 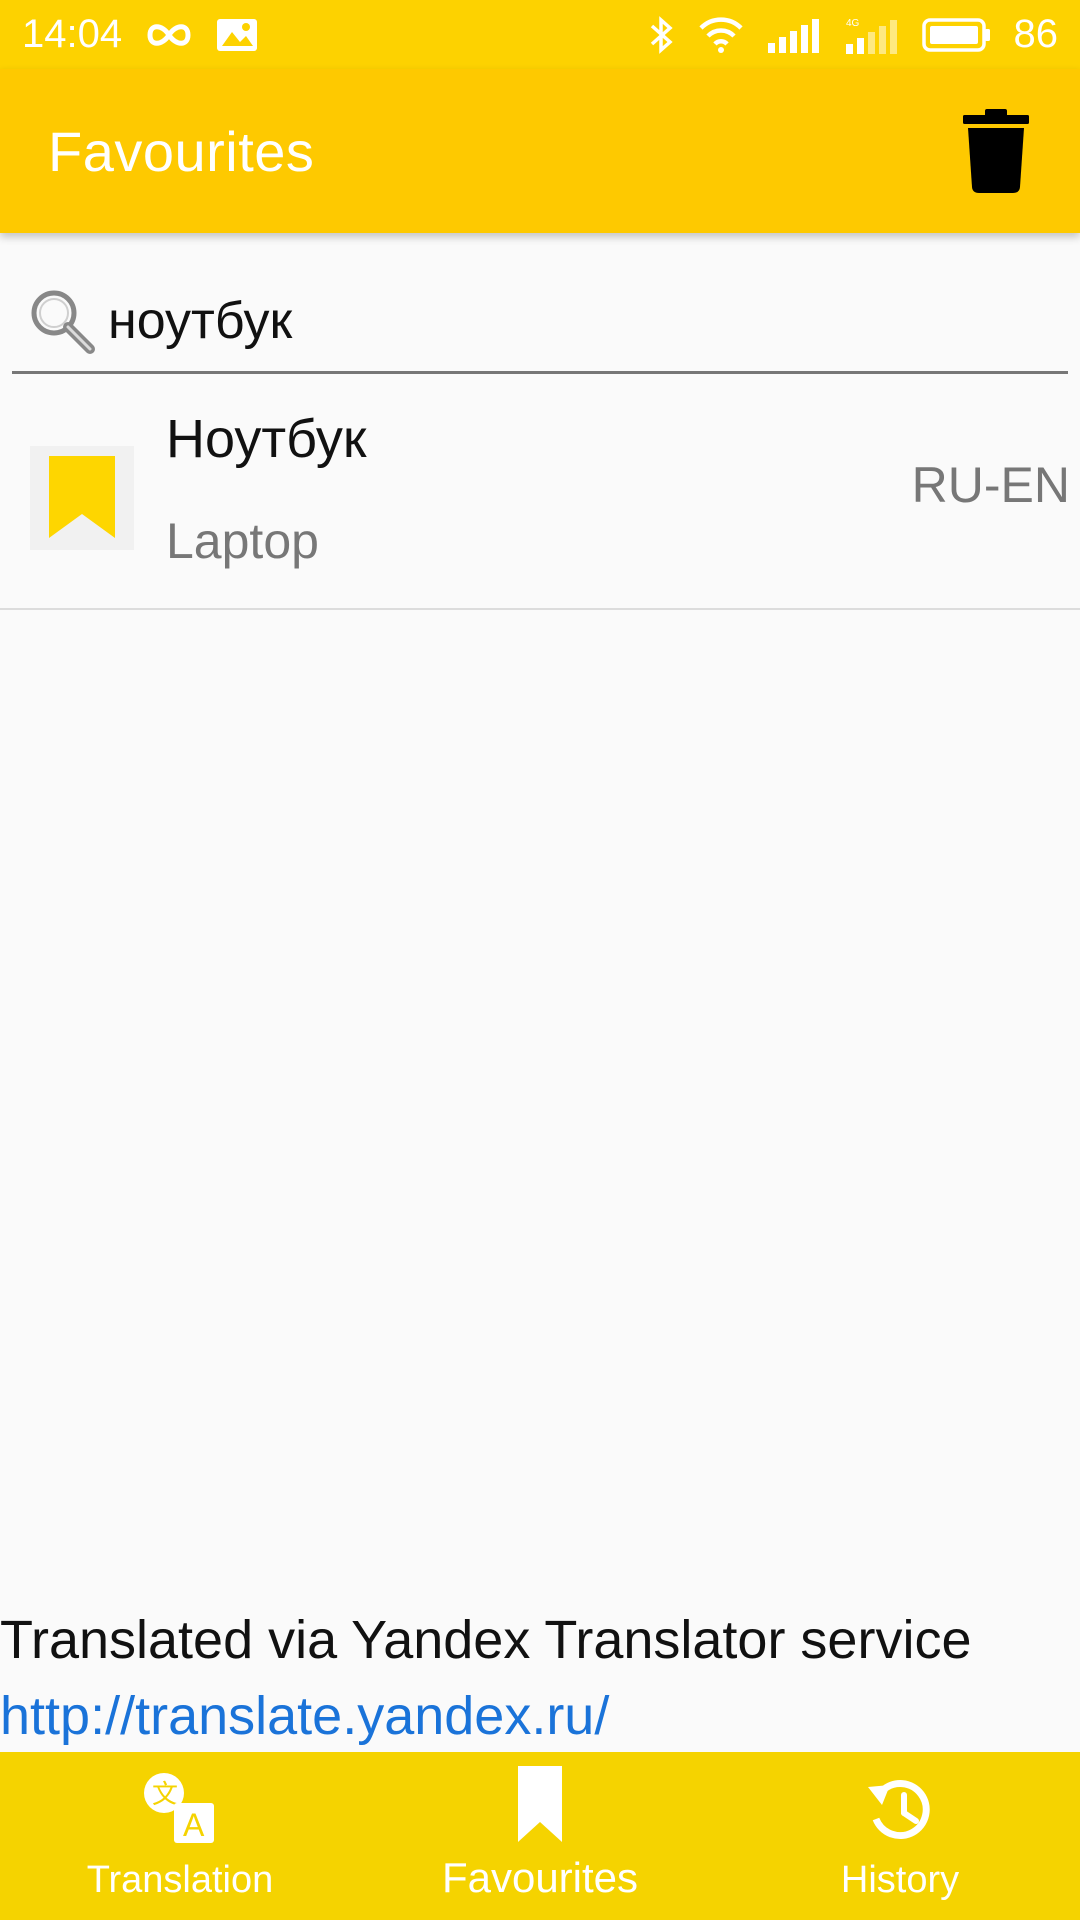 I want to click on favourite-language-pair: RU-EN, so click(x=990, y=485).